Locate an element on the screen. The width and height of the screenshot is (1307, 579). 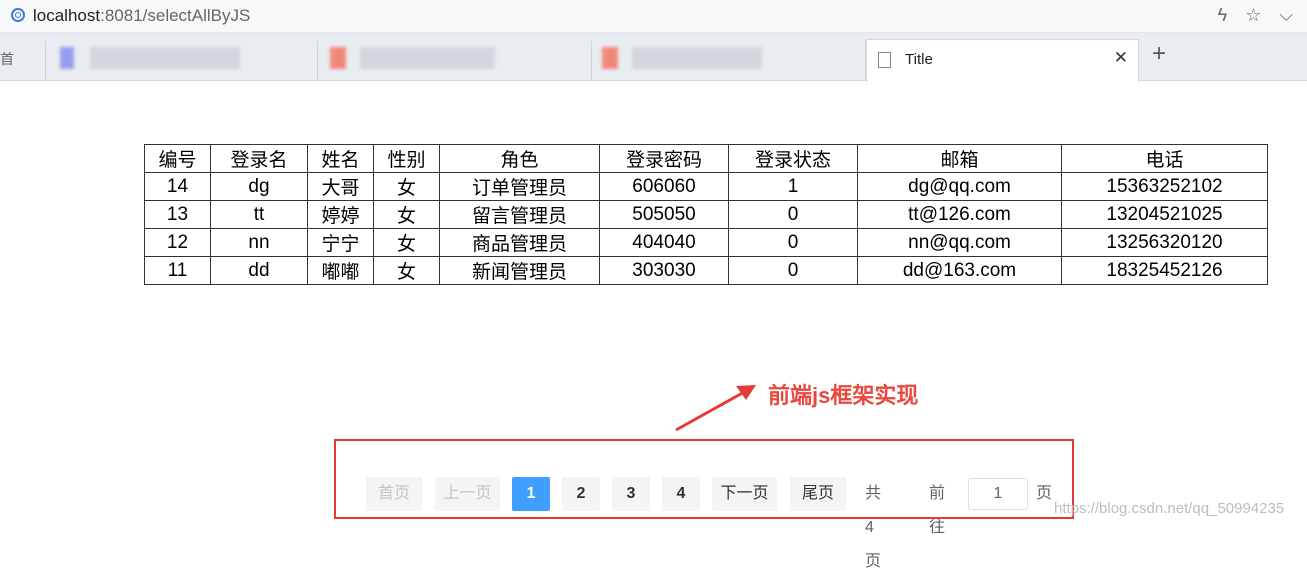
total-pages-label: 共 4 页 is located at coordinates (873, 527).